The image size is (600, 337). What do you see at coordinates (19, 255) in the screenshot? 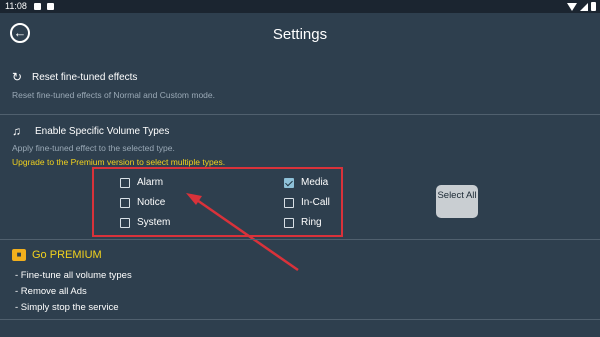
I see `shopping-cart-icon: ■` at bounding box center [19, 255].